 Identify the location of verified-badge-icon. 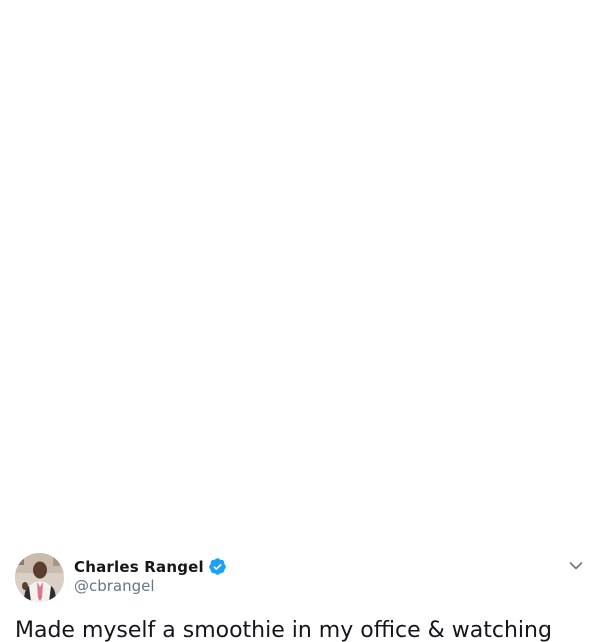
(217, 566).